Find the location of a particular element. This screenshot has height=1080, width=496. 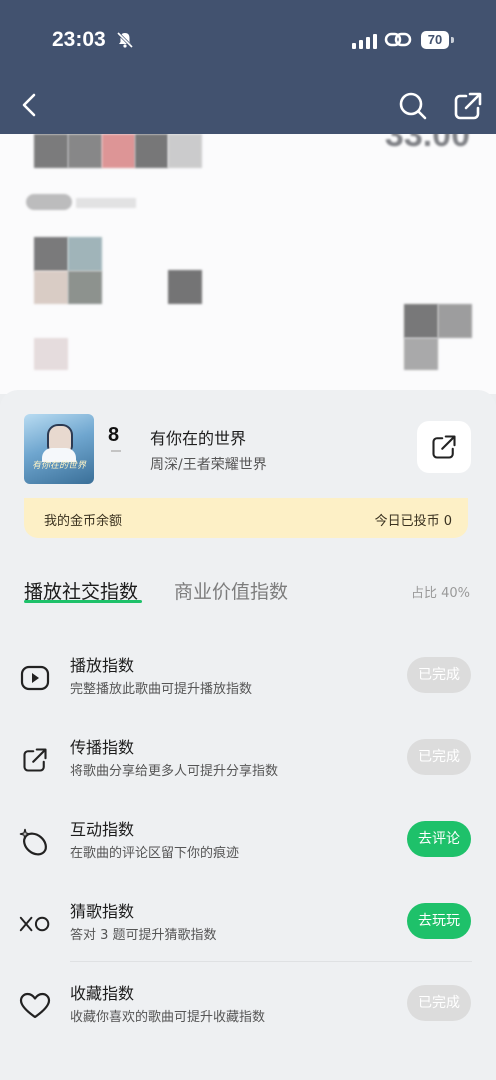

tic-tac-toe-icon is located at coordinates (35, 924).